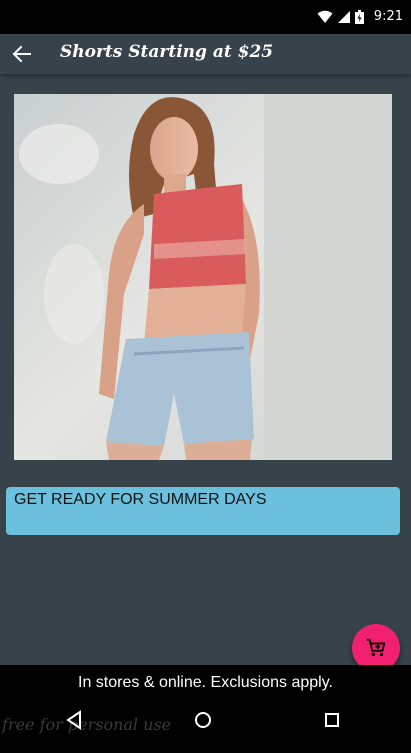  I want to click on nav-recents-icon, so click(332, 720).